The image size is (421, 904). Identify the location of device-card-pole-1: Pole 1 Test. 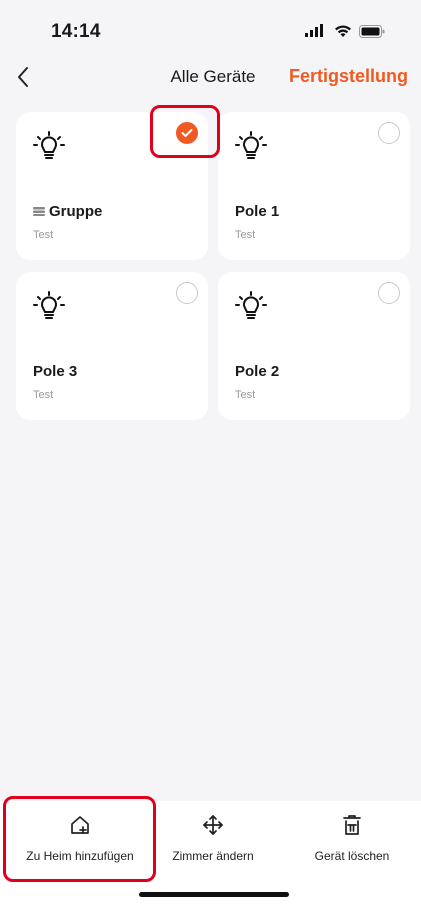
(314, 186).